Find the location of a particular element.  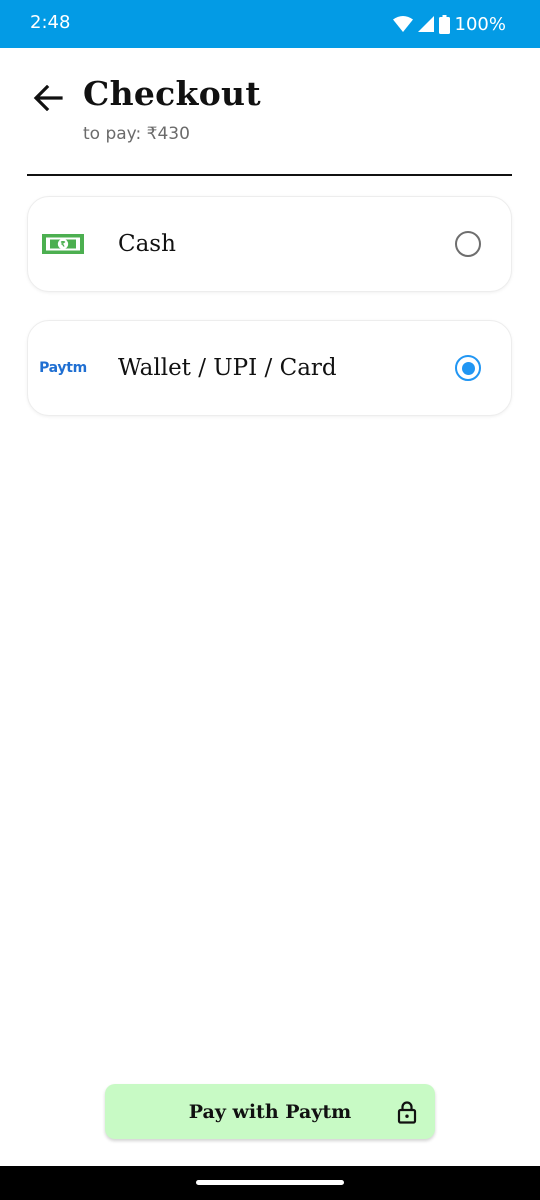

payment-option-label: Wallet / UPI / Card is located at coordinates (227, 368).